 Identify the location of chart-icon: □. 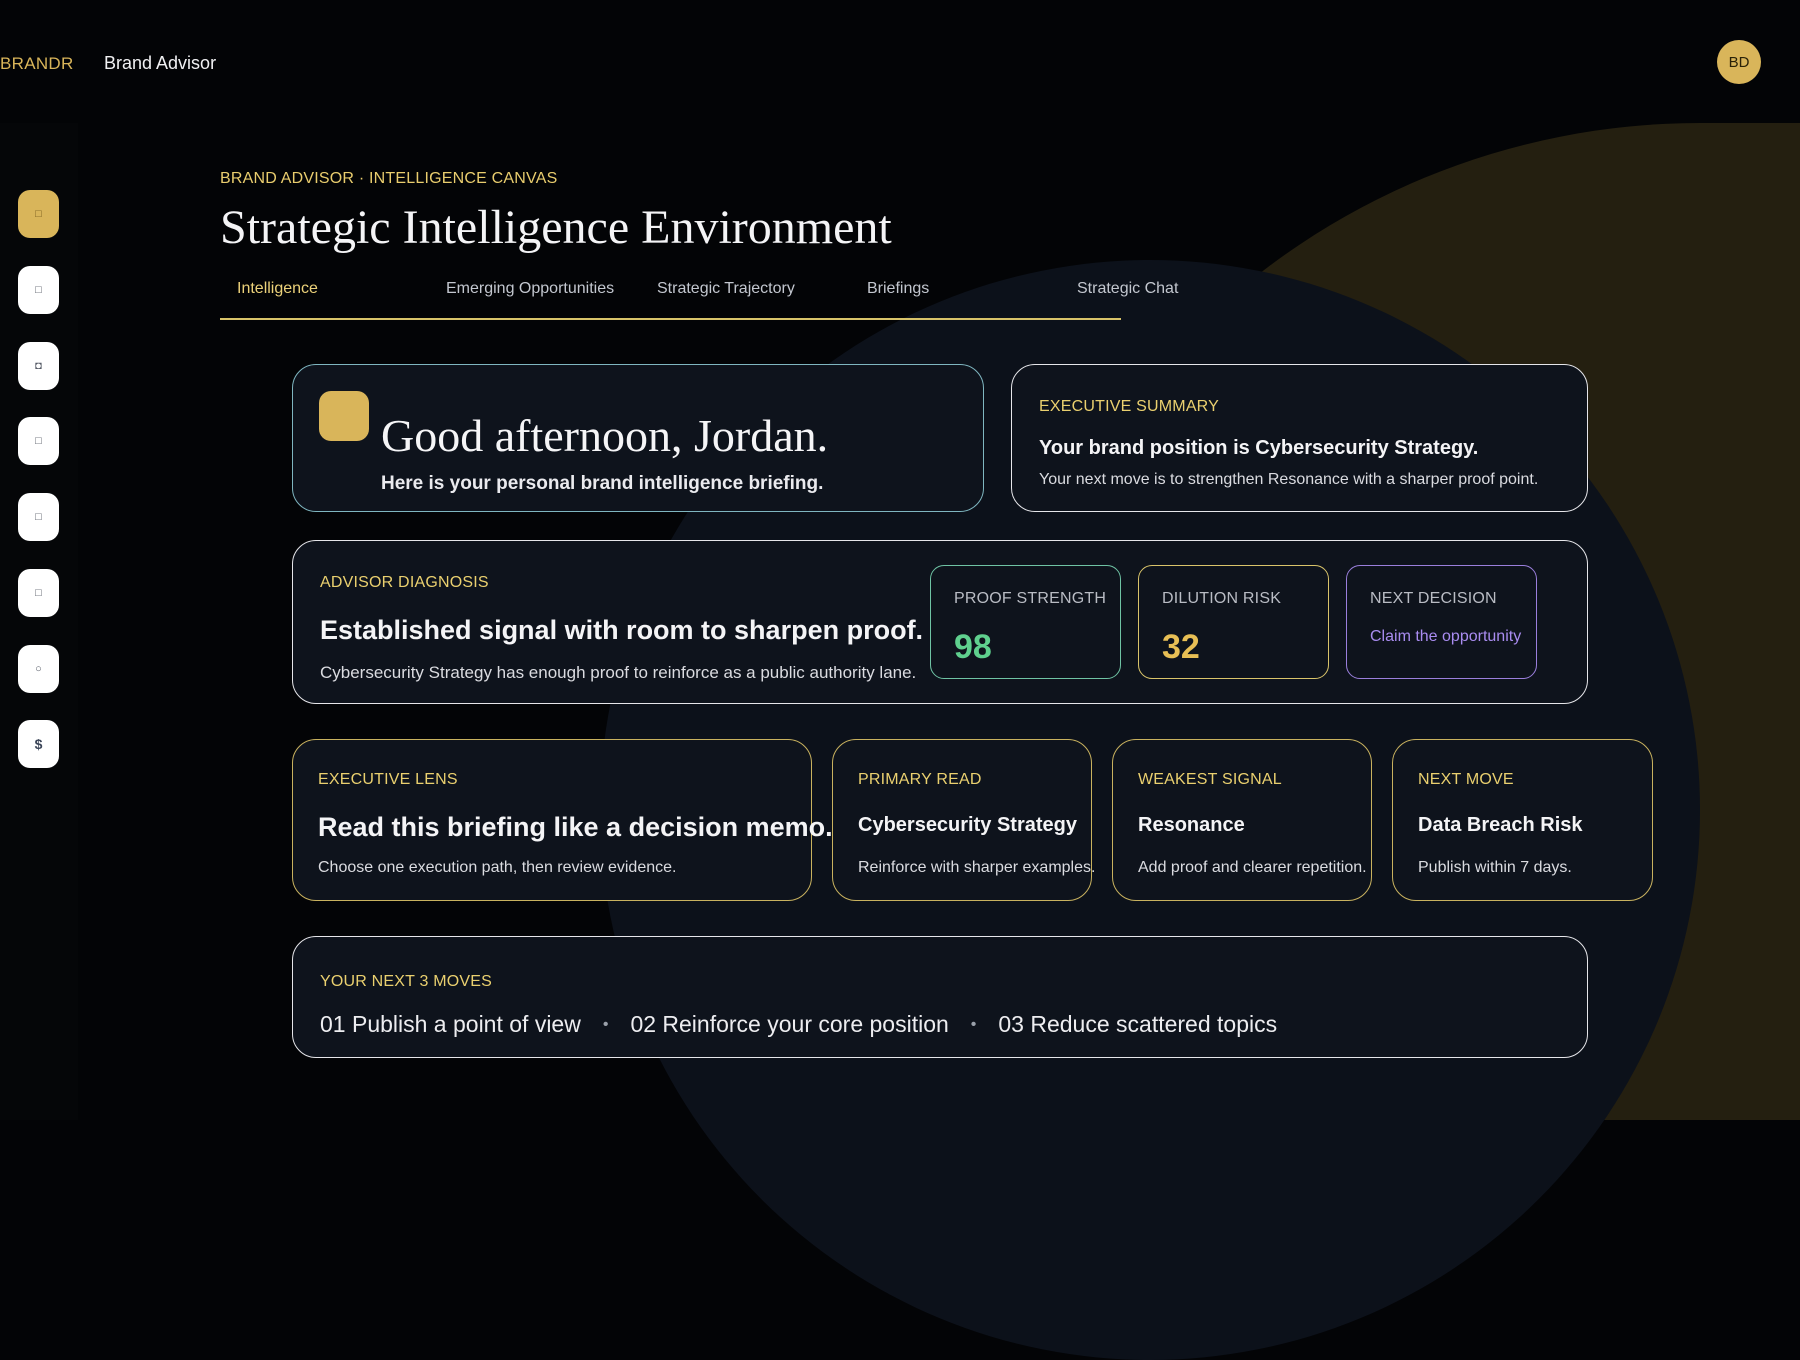
(38, 517).